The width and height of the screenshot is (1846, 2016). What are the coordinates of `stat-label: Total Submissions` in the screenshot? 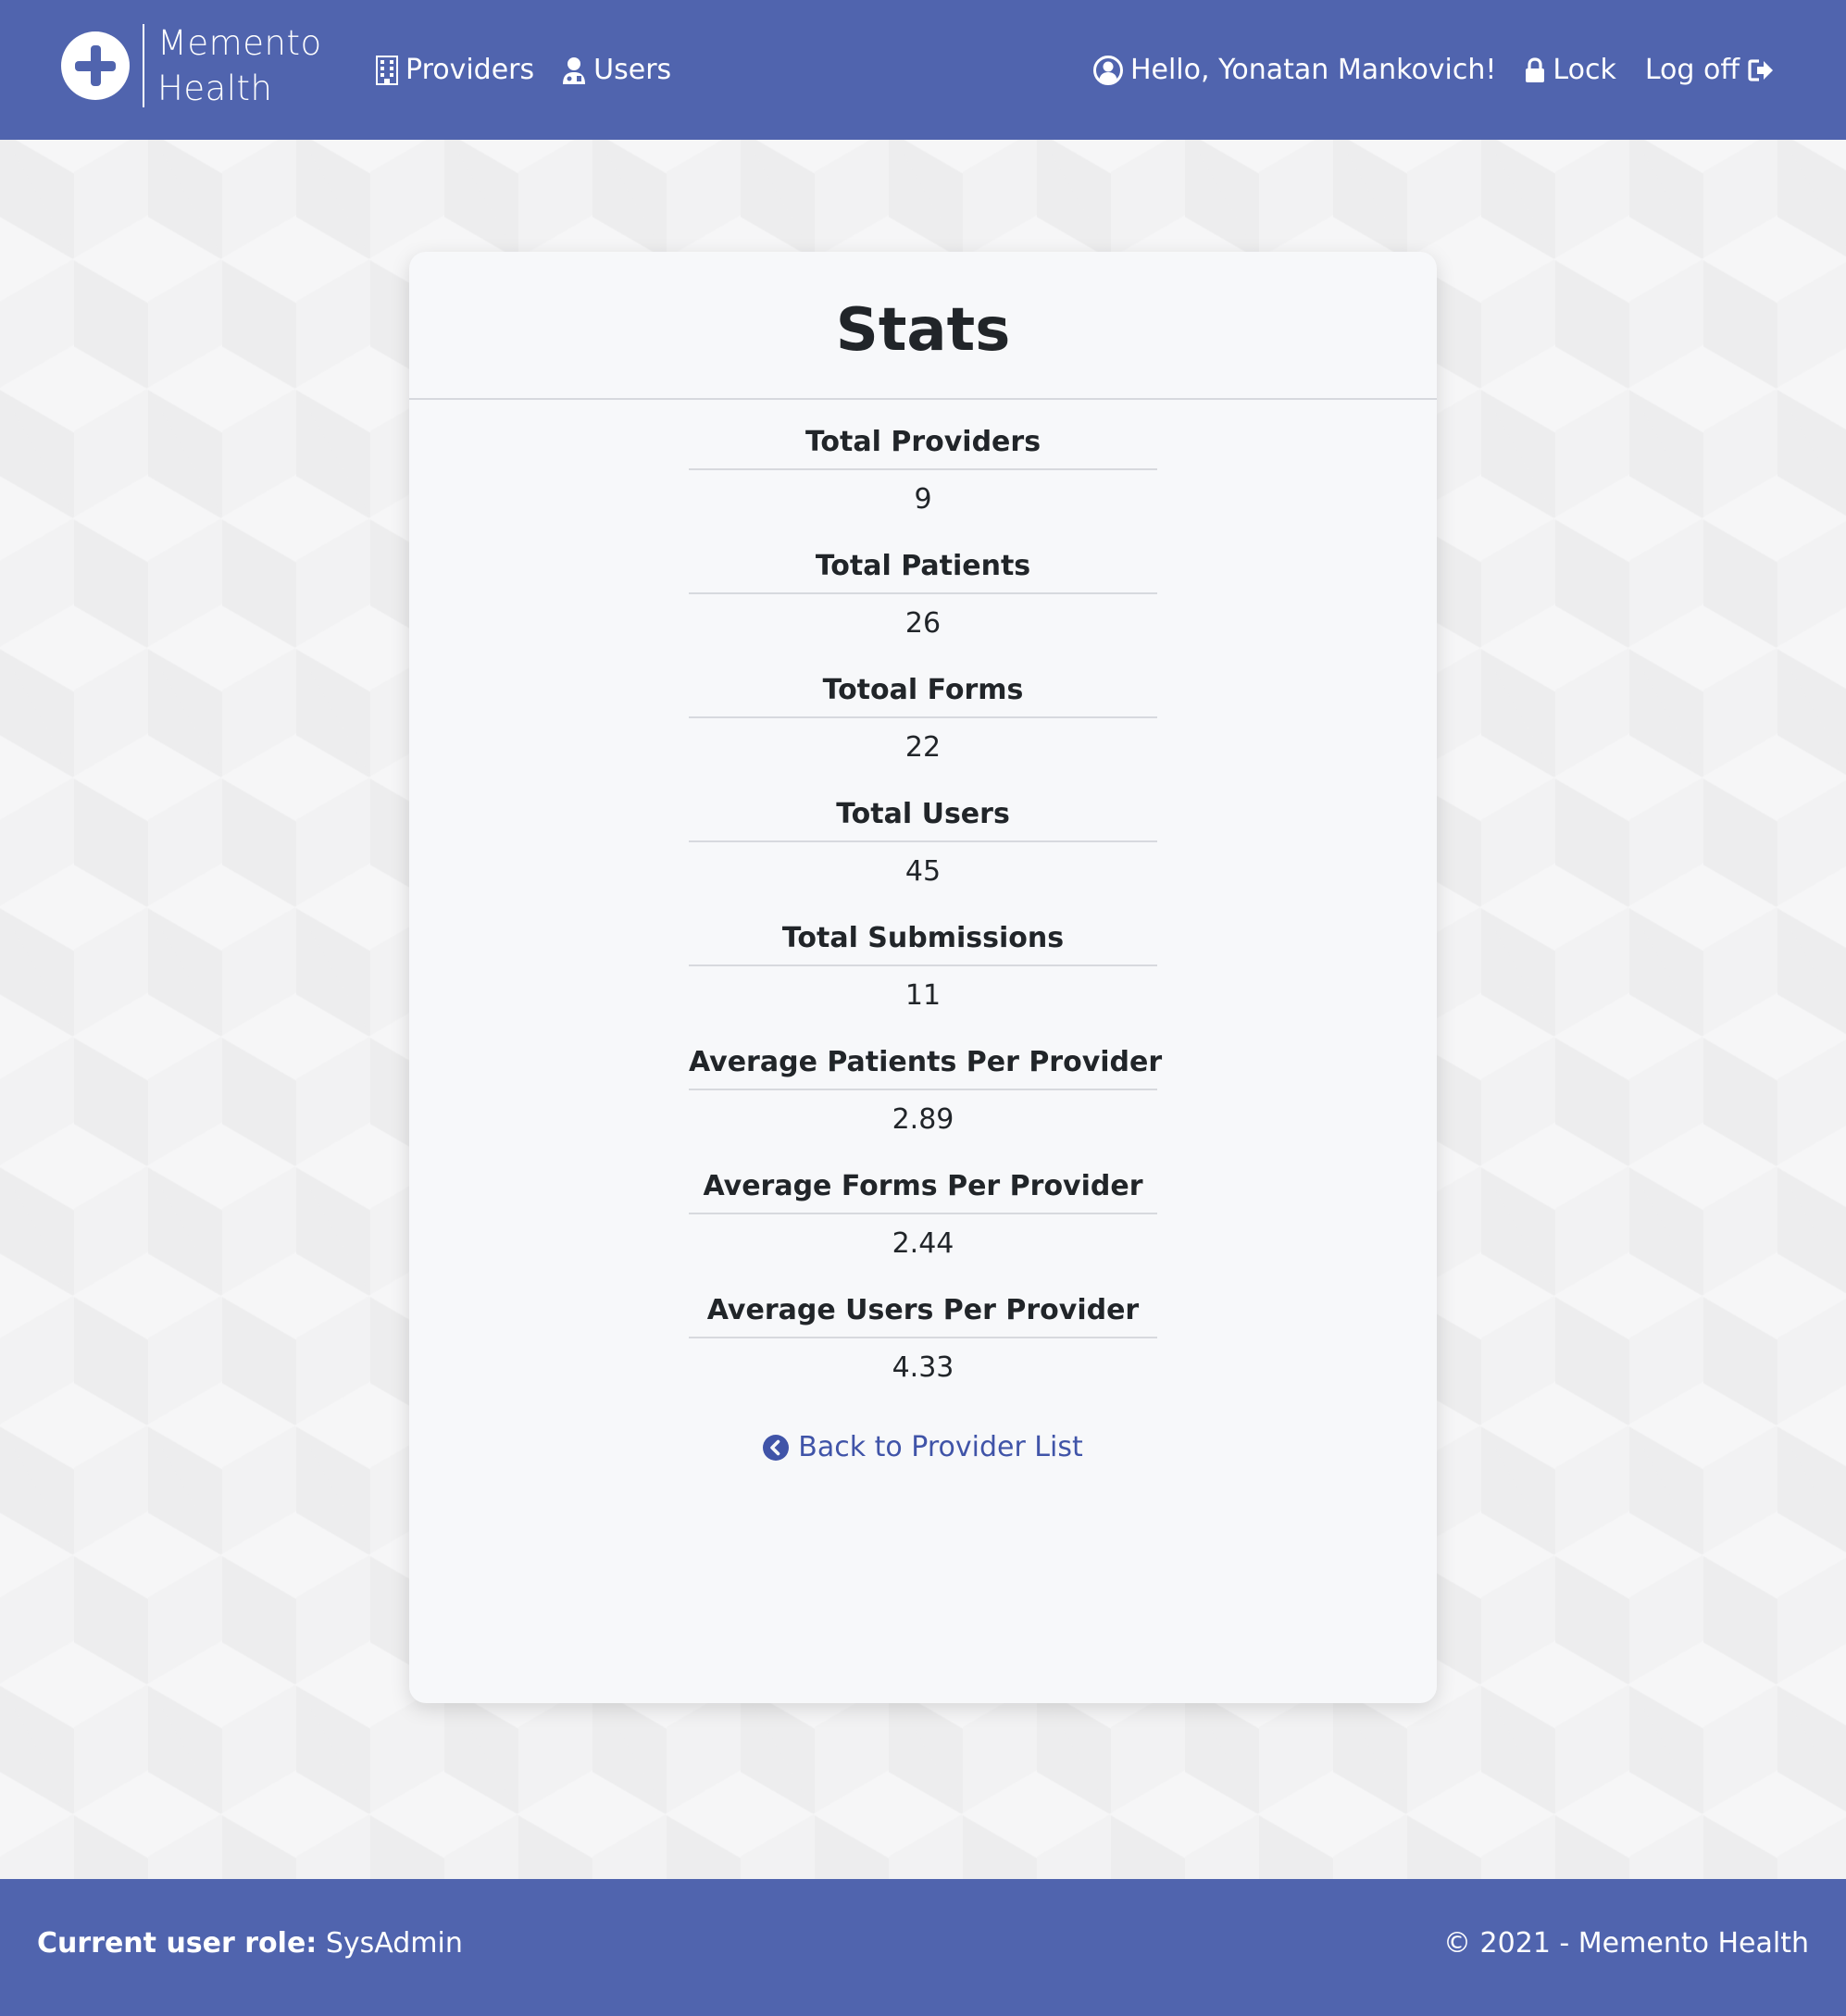 It's located at (923, 939).